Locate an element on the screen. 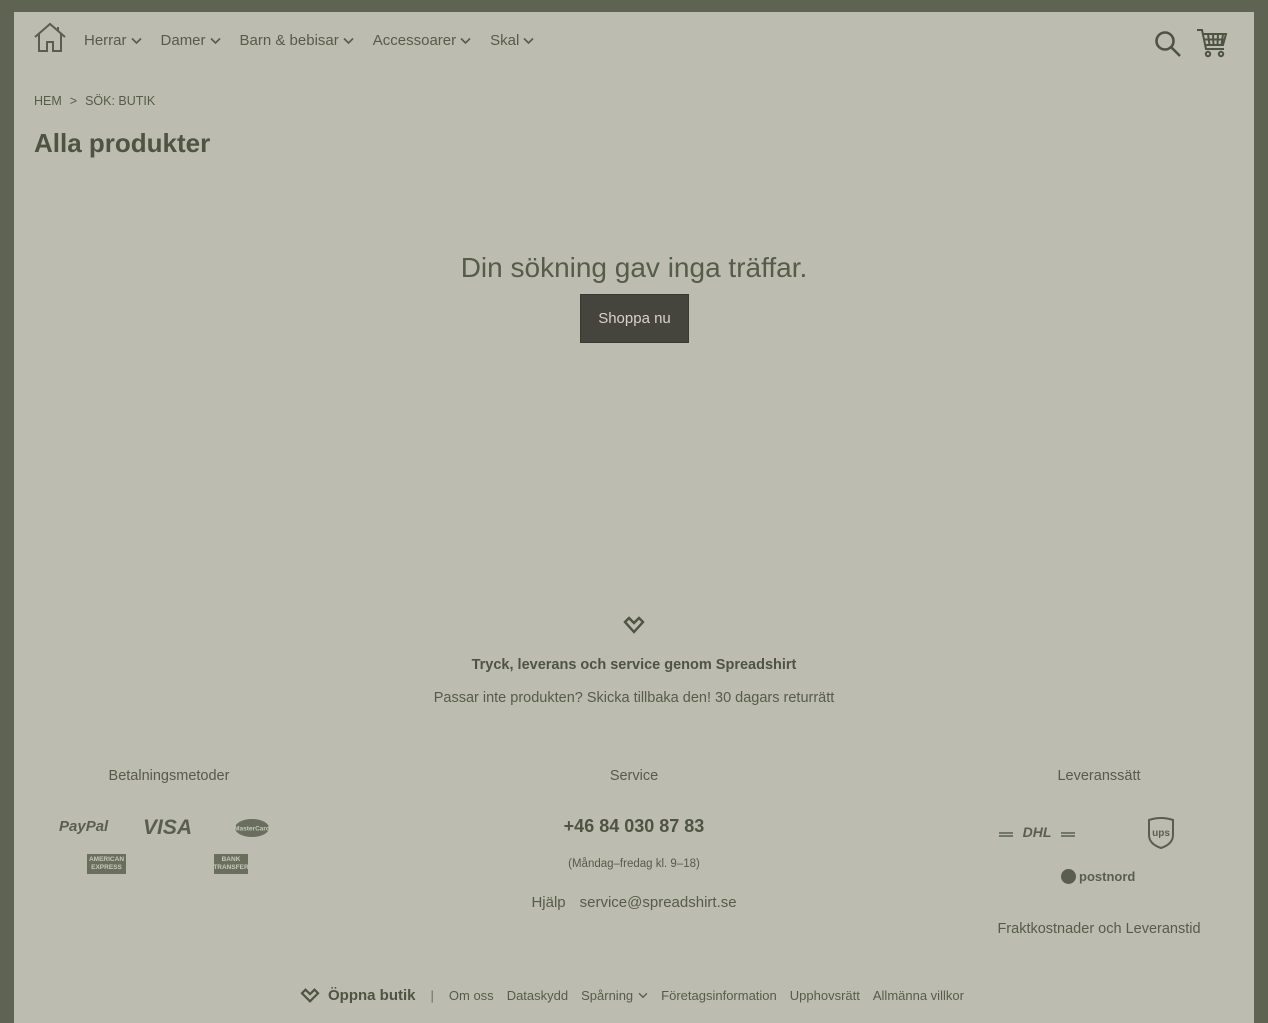  nav-item-accessoarer: Accessoarer is located at coordinates (422, 40).